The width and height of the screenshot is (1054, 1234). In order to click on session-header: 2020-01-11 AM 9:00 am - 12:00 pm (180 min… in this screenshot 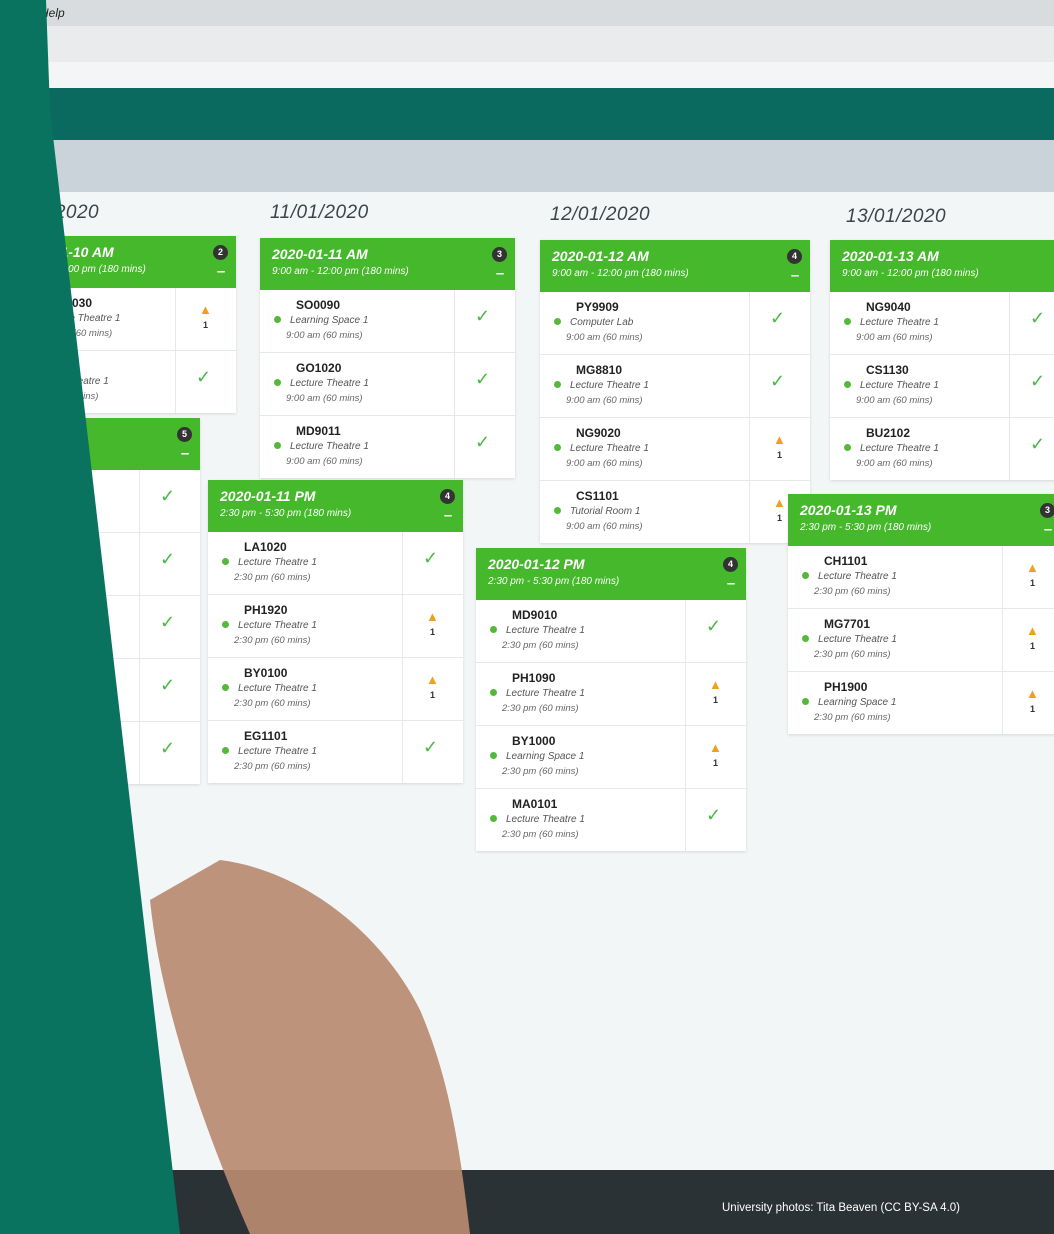, I will do `click(387, 264)`.